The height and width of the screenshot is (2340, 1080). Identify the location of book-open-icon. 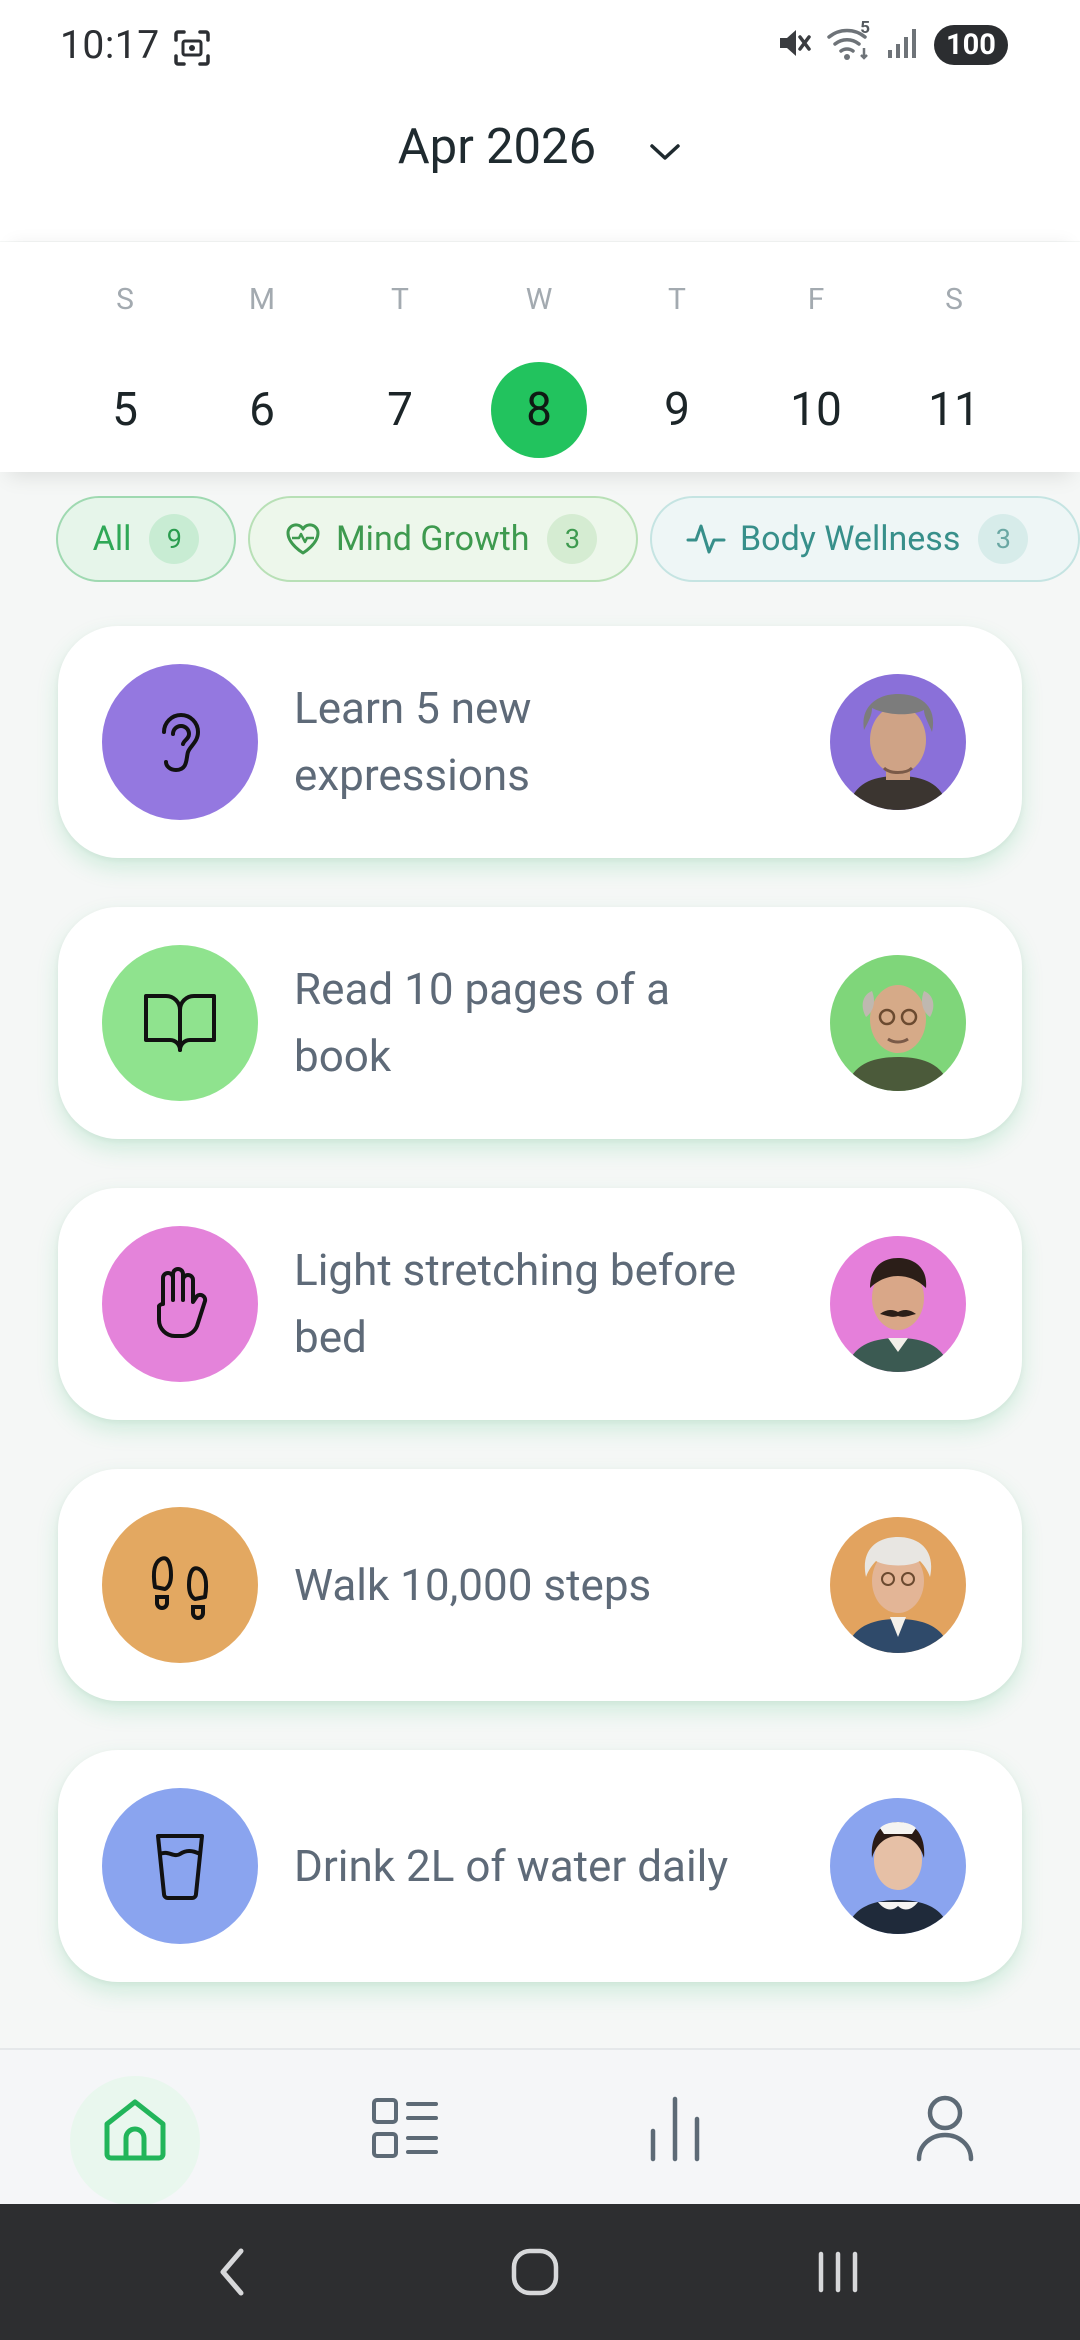
(180, 1023).